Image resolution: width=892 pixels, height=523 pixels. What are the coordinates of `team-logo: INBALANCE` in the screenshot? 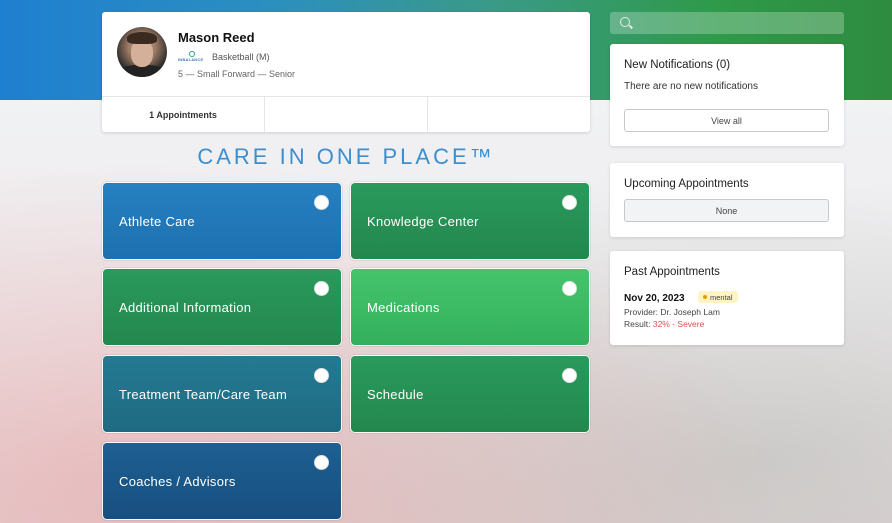 It's located at (192, 57).